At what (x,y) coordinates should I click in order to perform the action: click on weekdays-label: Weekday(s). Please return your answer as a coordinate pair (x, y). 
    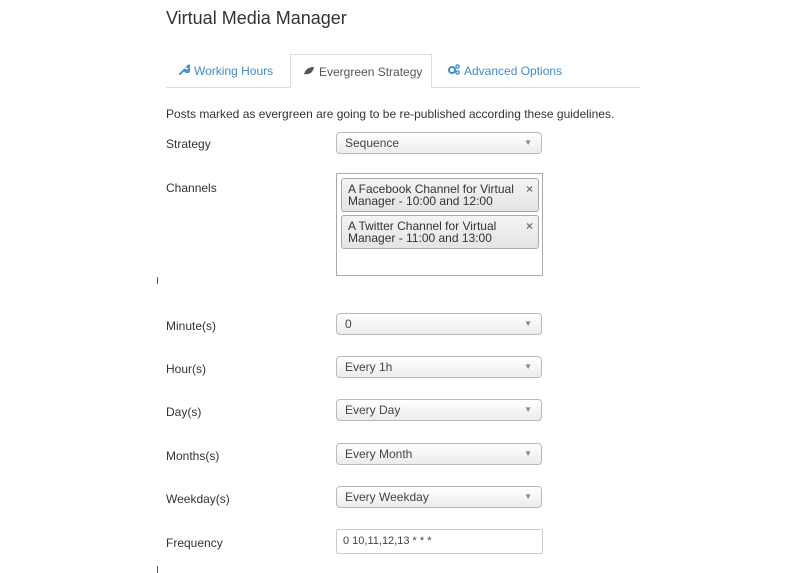
    Looking at the image, I should click on (198, 499).